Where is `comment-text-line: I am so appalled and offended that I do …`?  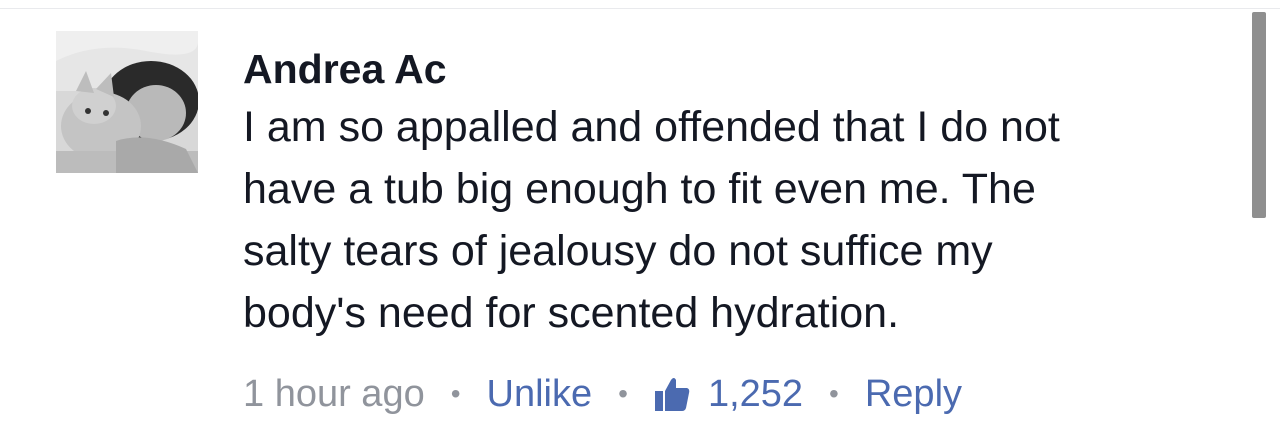 comment-text-line: I am so appalled and offended that I do … is located at coordinates (651, 127).